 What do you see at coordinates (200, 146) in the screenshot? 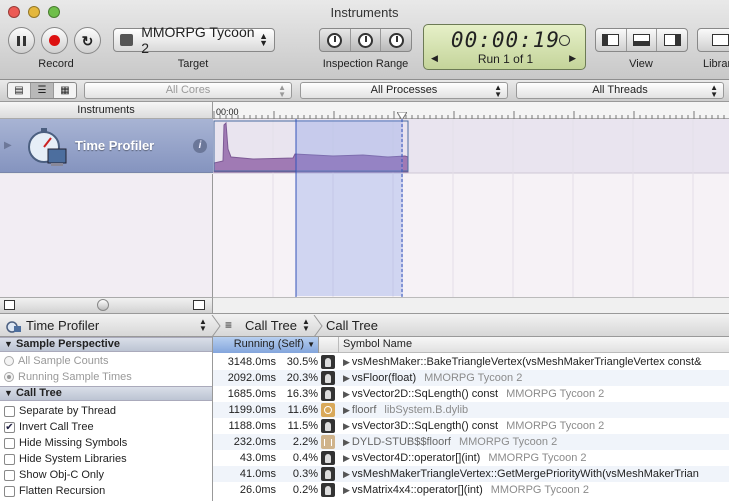
I see `info-icon: i` at bounding box center [200, 146].